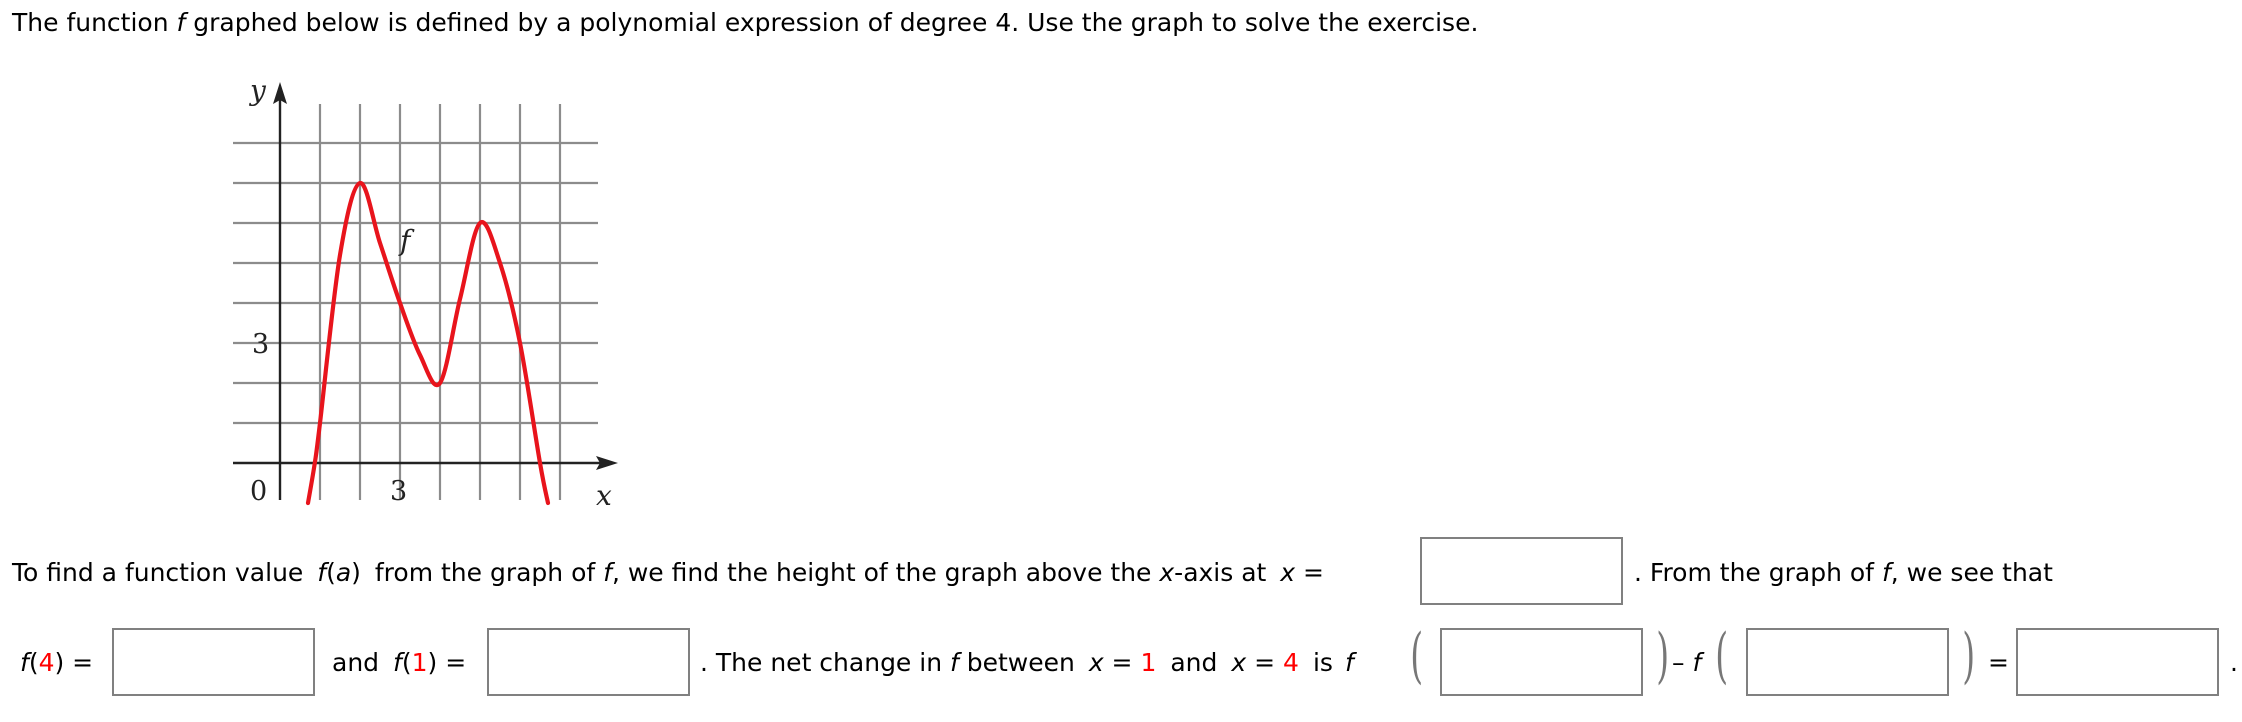 Image resolution: width=2242 pixels, height=722 pixels. What do you see at coordinates (1678, 662) in the screenshot?
I see `minus-sign: –` at bounding box center [1678, 662].